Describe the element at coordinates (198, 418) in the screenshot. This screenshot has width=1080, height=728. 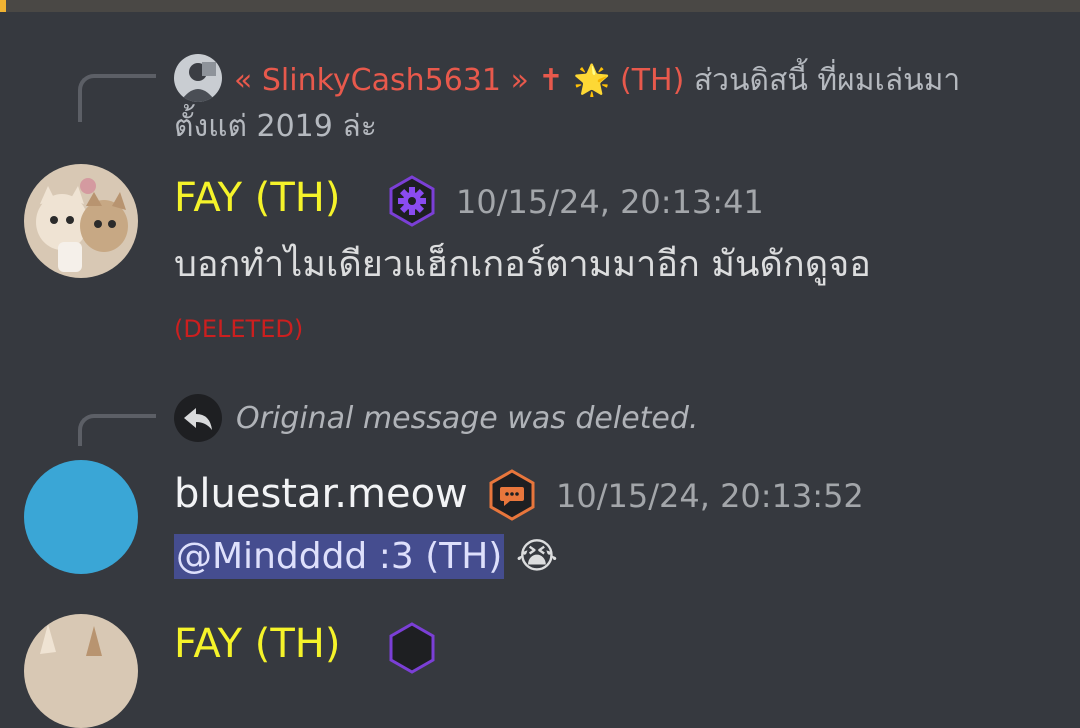
I see `reply-arrow-icon` at that location.